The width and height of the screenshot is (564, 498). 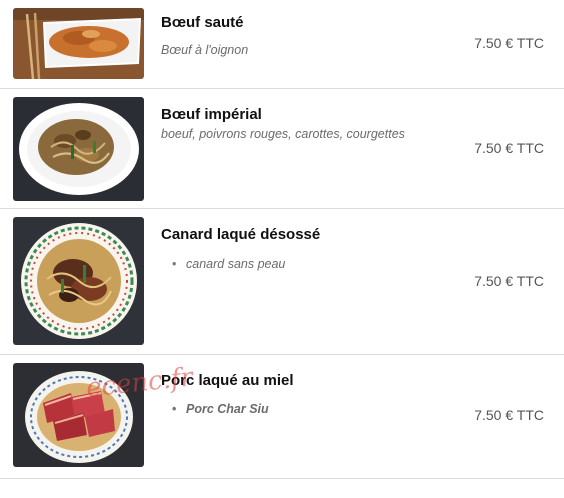 I want to click on dish-description: Bœuf à l'oignon, so click(x=205, y=50).